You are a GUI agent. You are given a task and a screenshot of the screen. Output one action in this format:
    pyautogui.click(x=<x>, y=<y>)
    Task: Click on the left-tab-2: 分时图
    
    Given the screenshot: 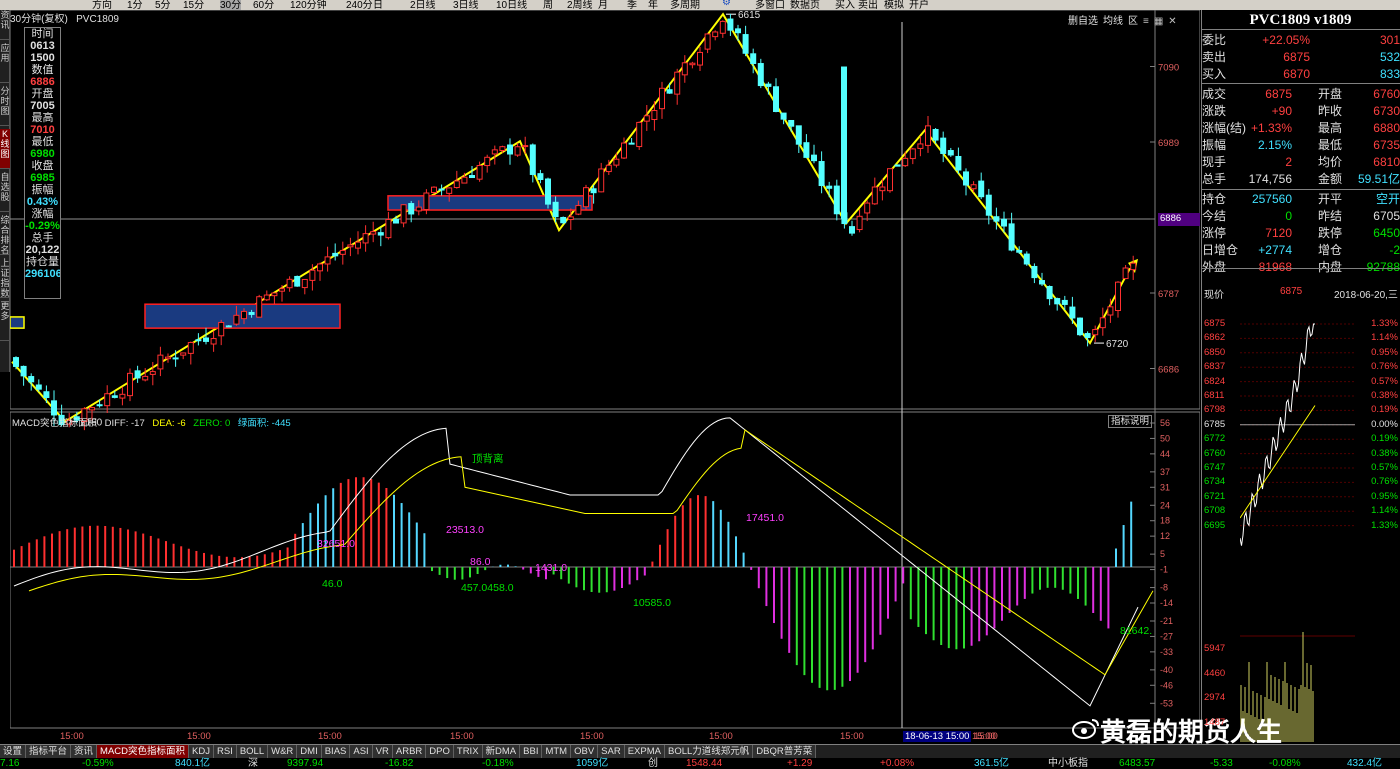 What is the action you would take?
    pyautogui.click(x=5, y=106)
    